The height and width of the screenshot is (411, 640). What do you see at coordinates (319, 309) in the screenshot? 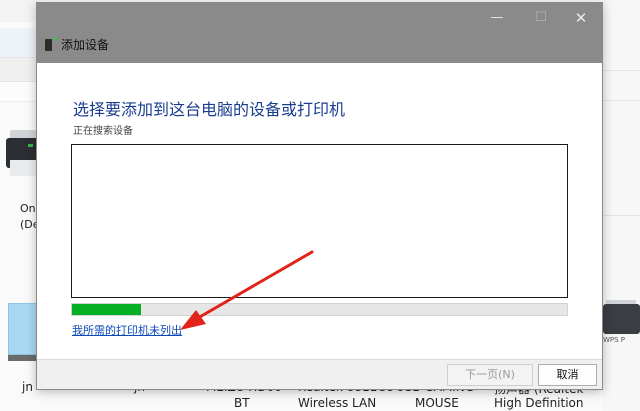
I see `search-progress-bar` at bounding box center [319, 309].